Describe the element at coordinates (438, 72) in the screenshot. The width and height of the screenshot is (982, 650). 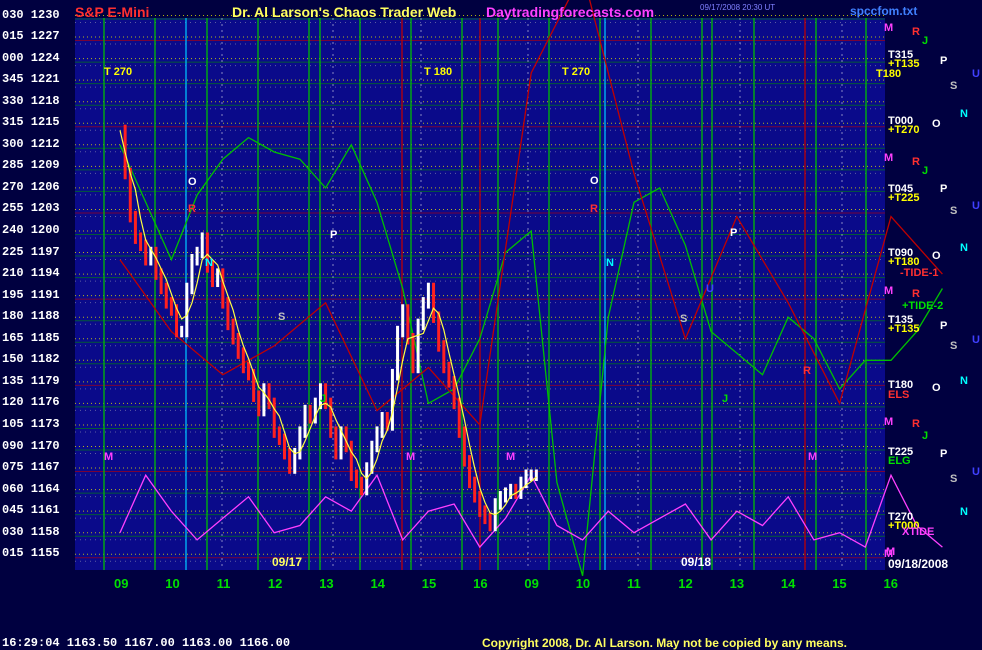
I see `inplot-label: T 180` at that location.